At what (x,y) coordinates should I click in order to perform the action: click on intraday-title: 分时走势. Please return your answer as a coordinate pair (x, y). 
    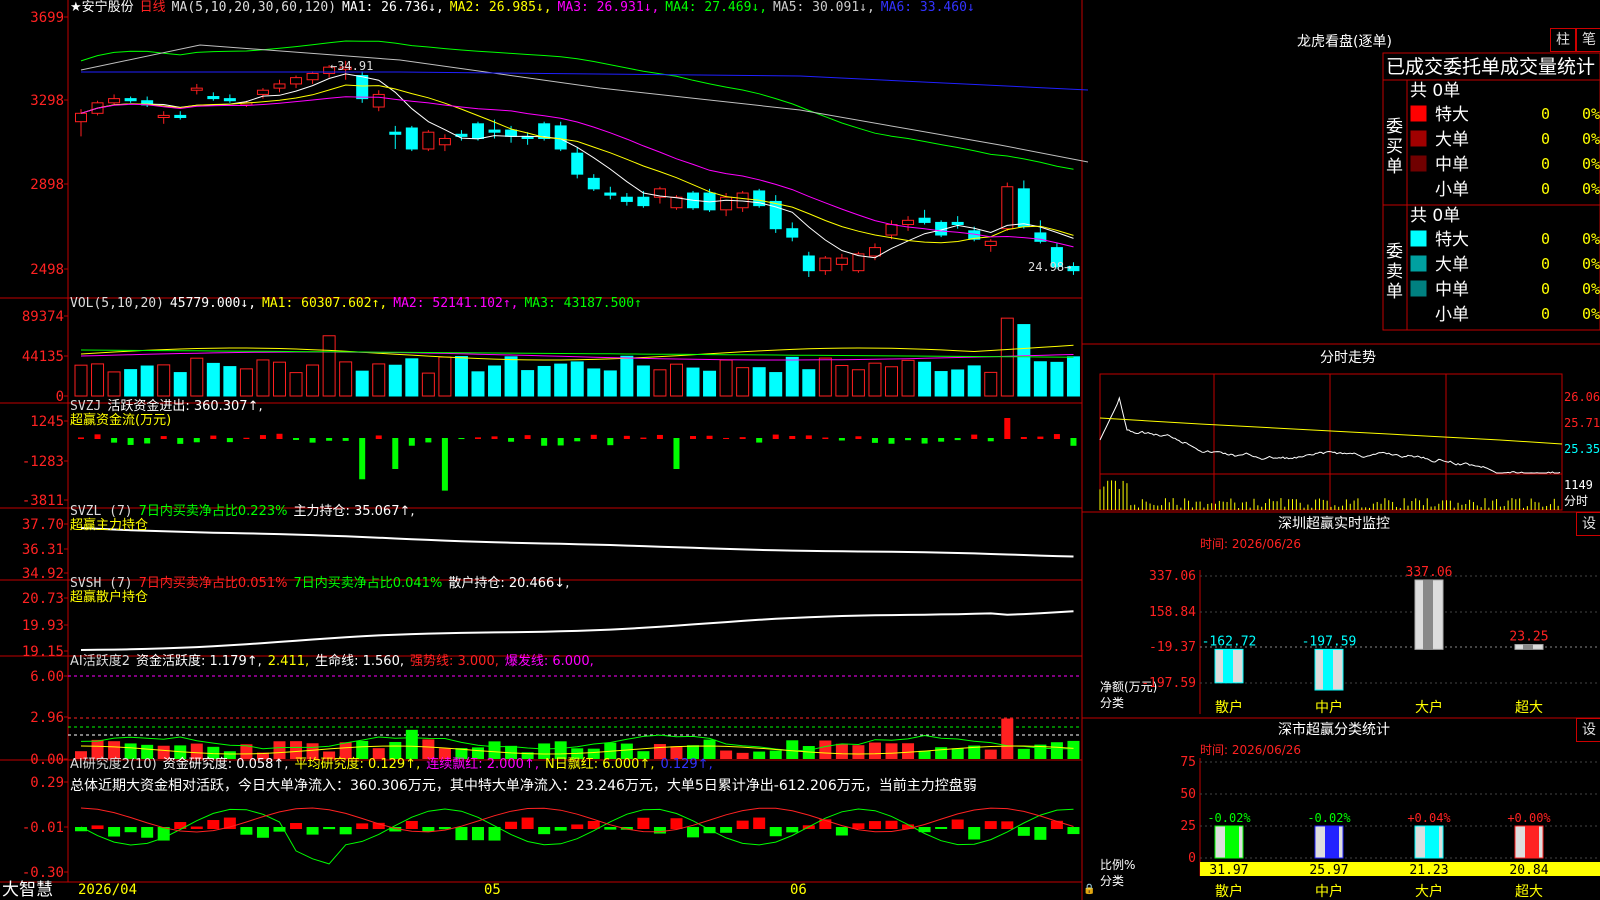
    Looking at the image, I should click on (1348, 358).